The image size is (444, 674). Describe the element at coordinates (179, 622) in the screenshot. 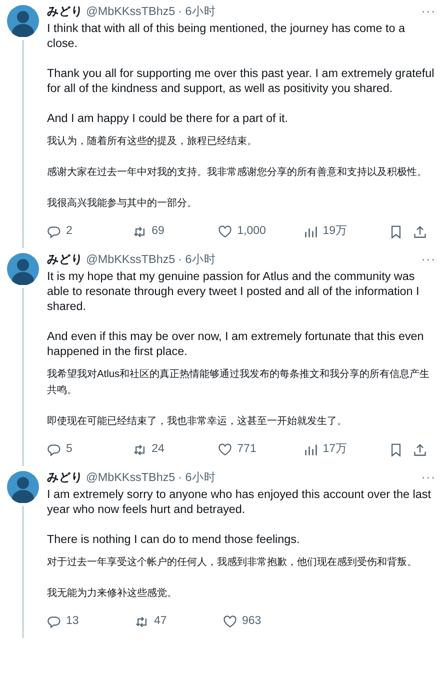

I see `retweet-button: 47` at that location.